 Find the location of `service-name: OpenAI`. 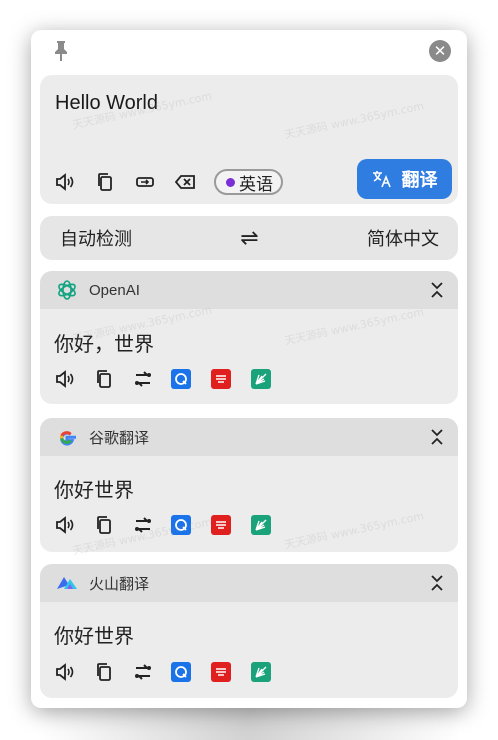

service-name: OpenAI is located at coordinates (114, 290).